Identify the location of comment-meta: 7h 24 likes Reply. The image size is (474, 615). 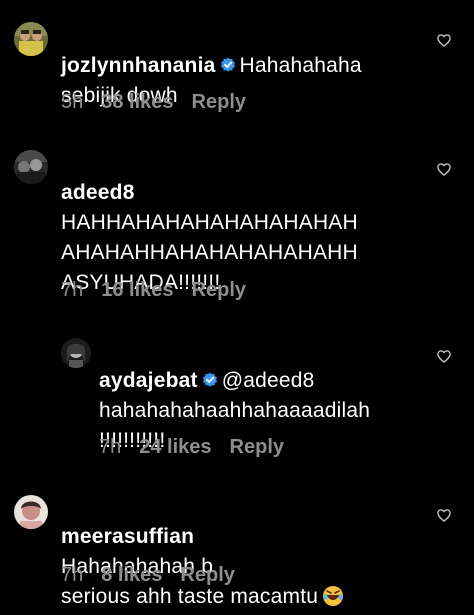
(191, 447).